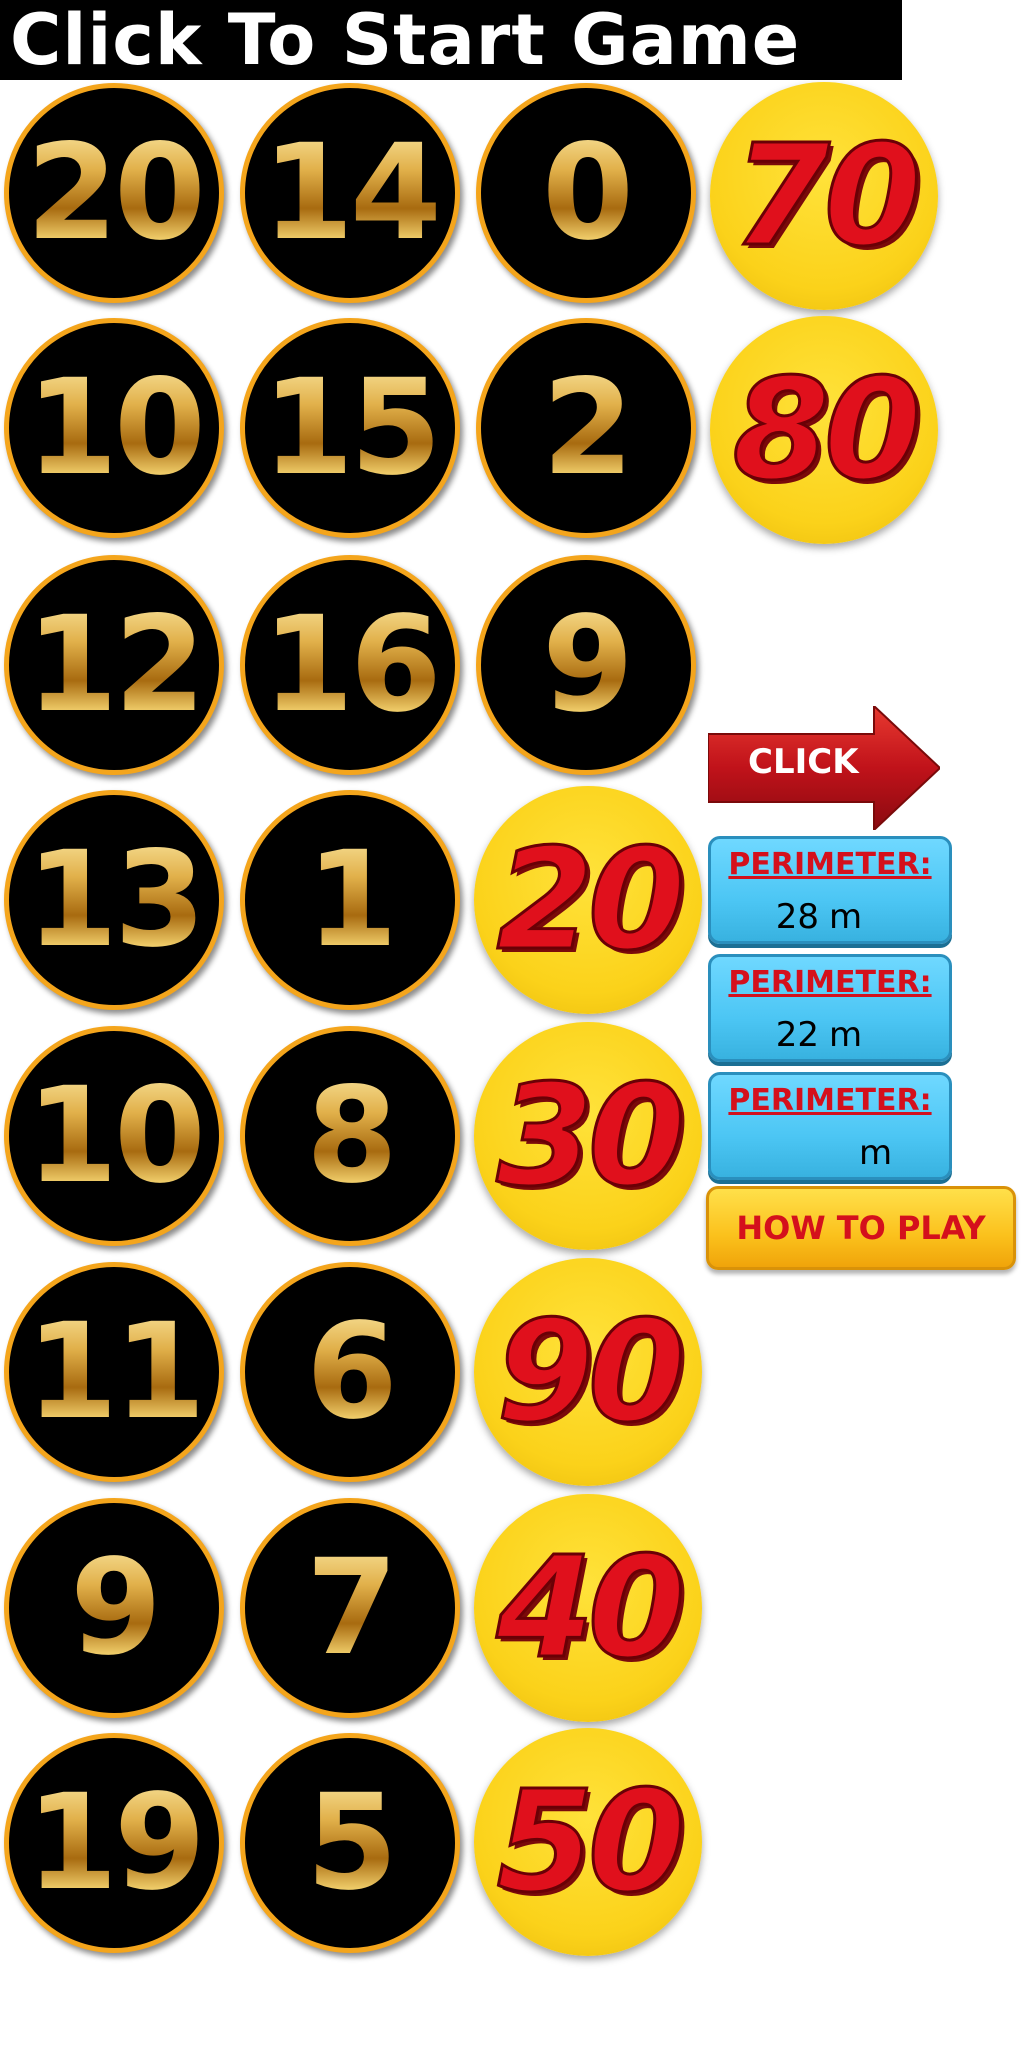 This screenshot has height=2048, width=1024. What do you see at coordinates (591, 1842) in the screenshot?
I see `token-score: 50` at bounding box center [591, 1842].